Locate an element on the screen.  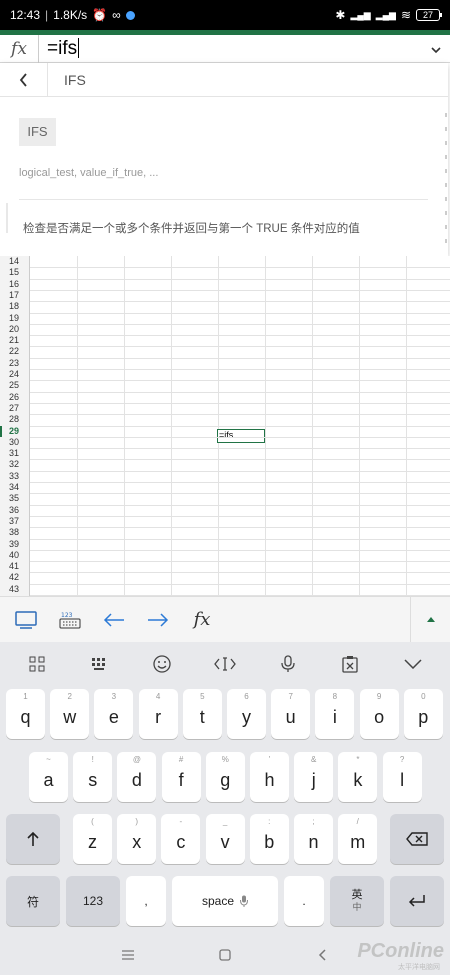
clipboard-icon is located at coordinates (350, 664).